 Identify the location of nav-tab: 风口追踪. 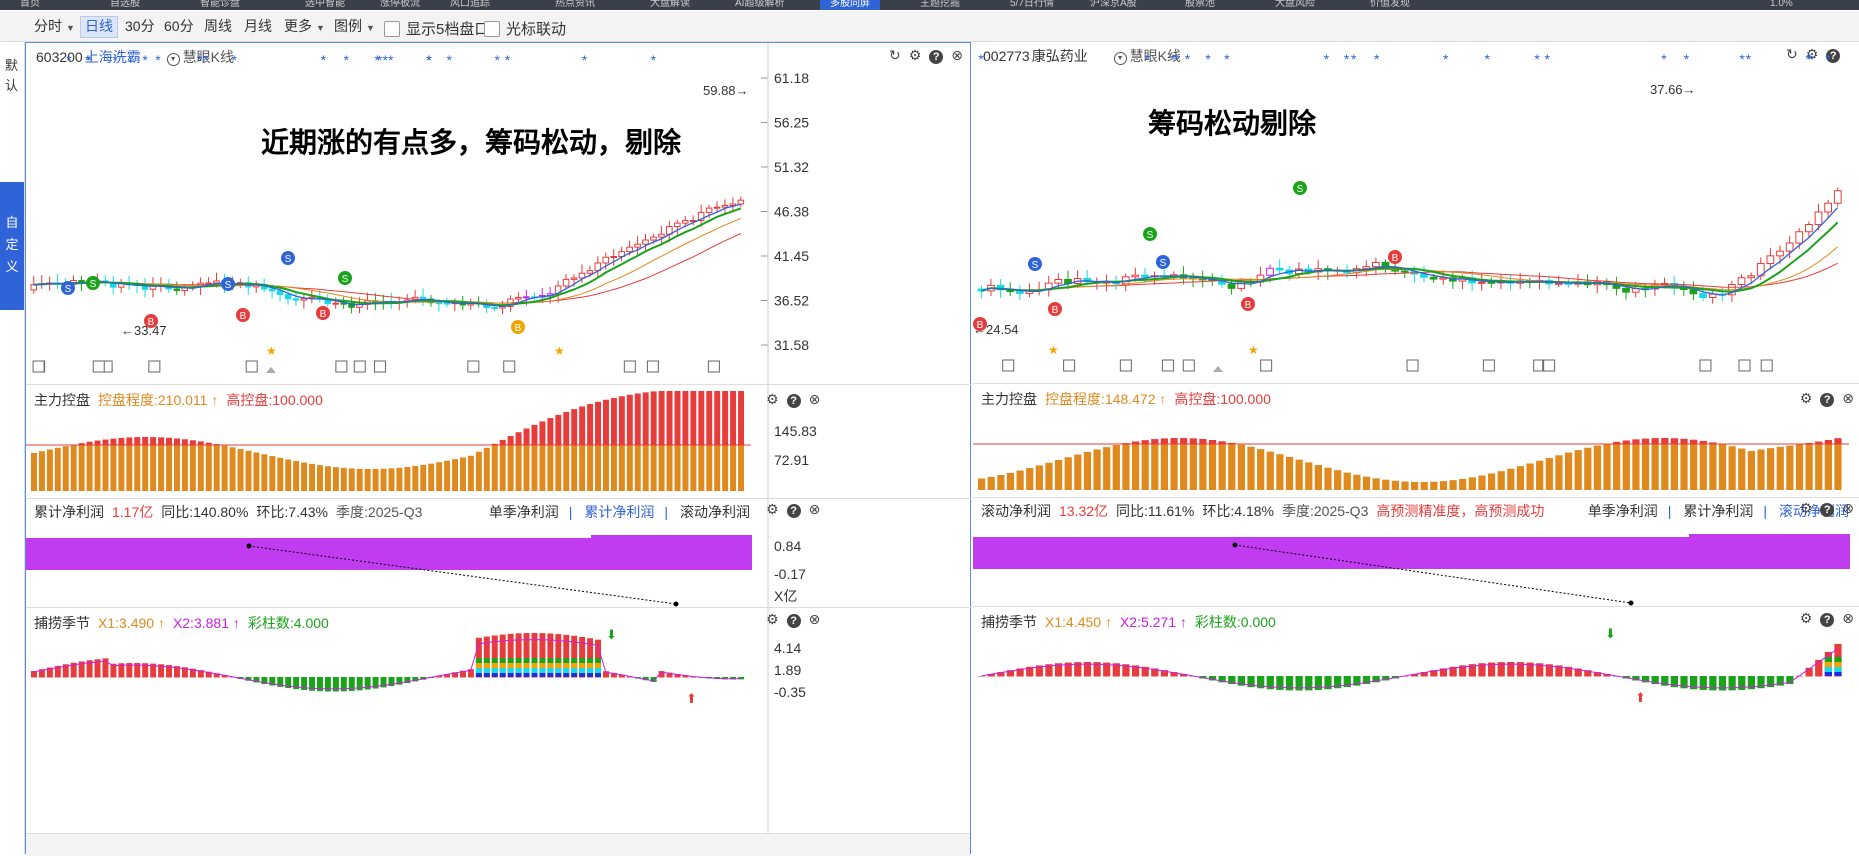
(470, 5).